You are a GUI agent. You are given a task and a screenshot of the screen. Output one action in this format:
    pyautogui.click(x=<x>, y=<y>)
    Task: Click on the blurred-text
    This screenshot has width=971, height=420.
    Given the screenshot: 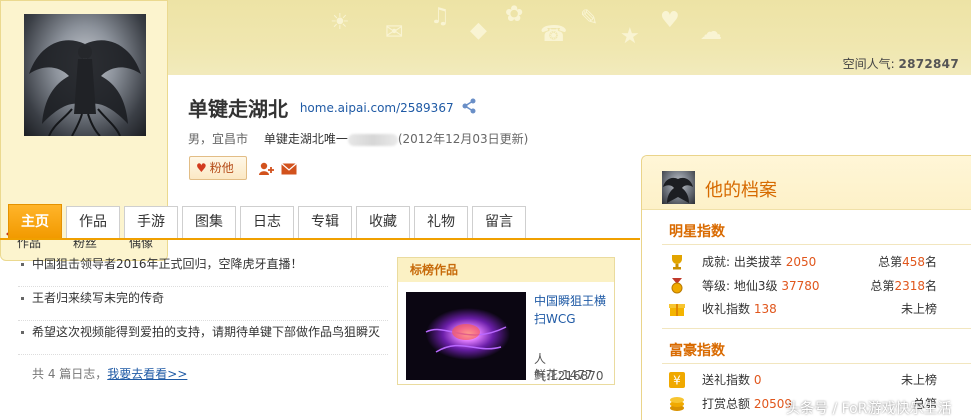 What is the action you would take?
    pyautogui.click(x=372, y=139)
    